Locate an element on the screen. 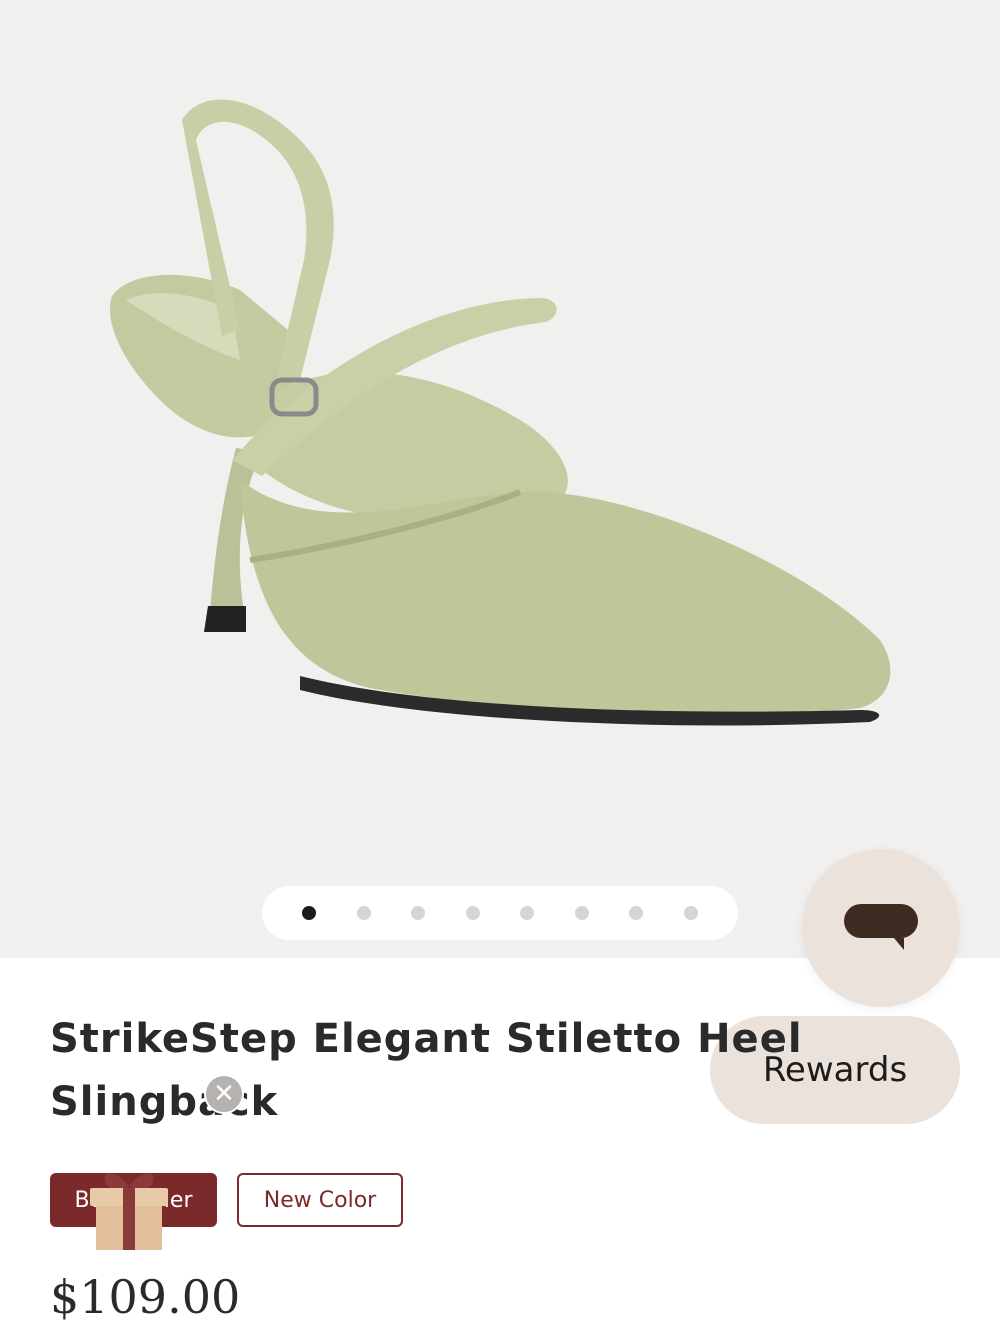 The height and width of the screenshot is (1333, 1000). gift-icon is located at coordinates (129, 1208).